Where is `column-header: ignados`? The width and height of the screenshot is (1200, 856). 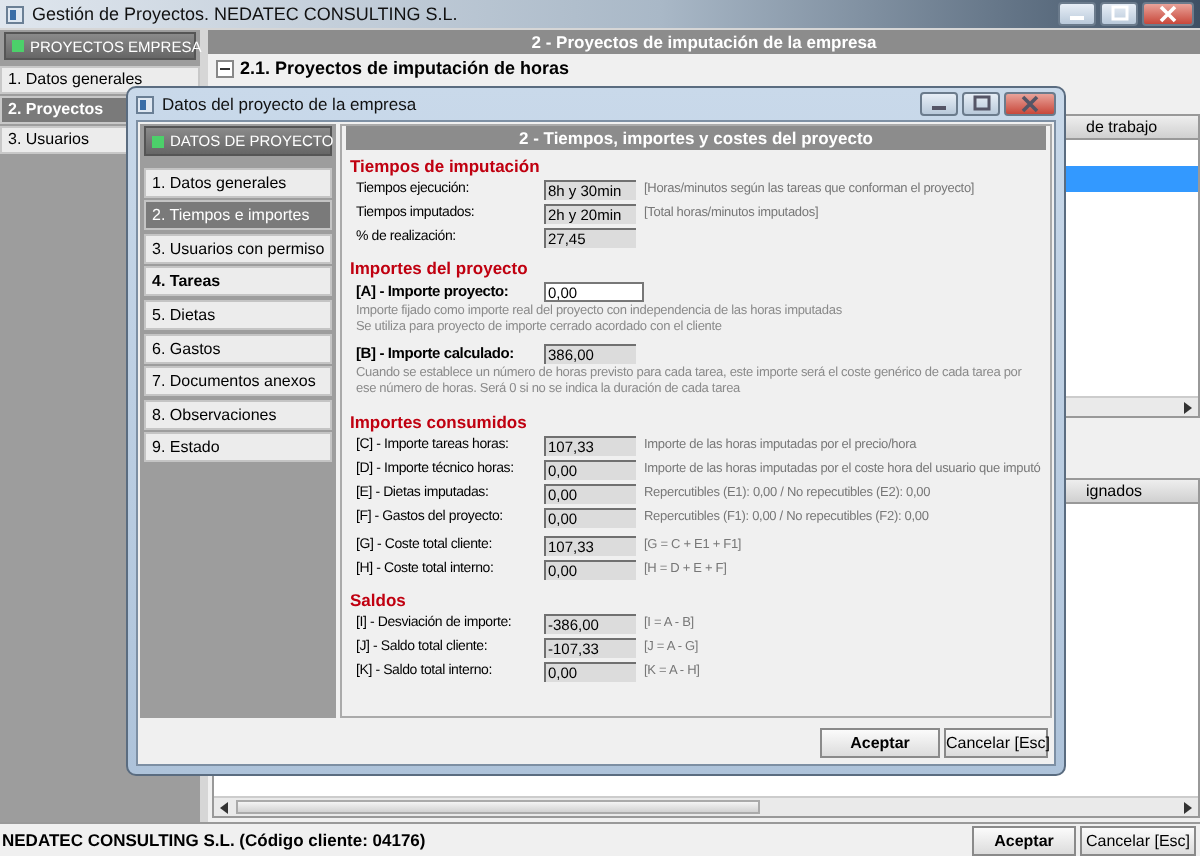 column-header: ignados is located at coordinates (1114, 491).